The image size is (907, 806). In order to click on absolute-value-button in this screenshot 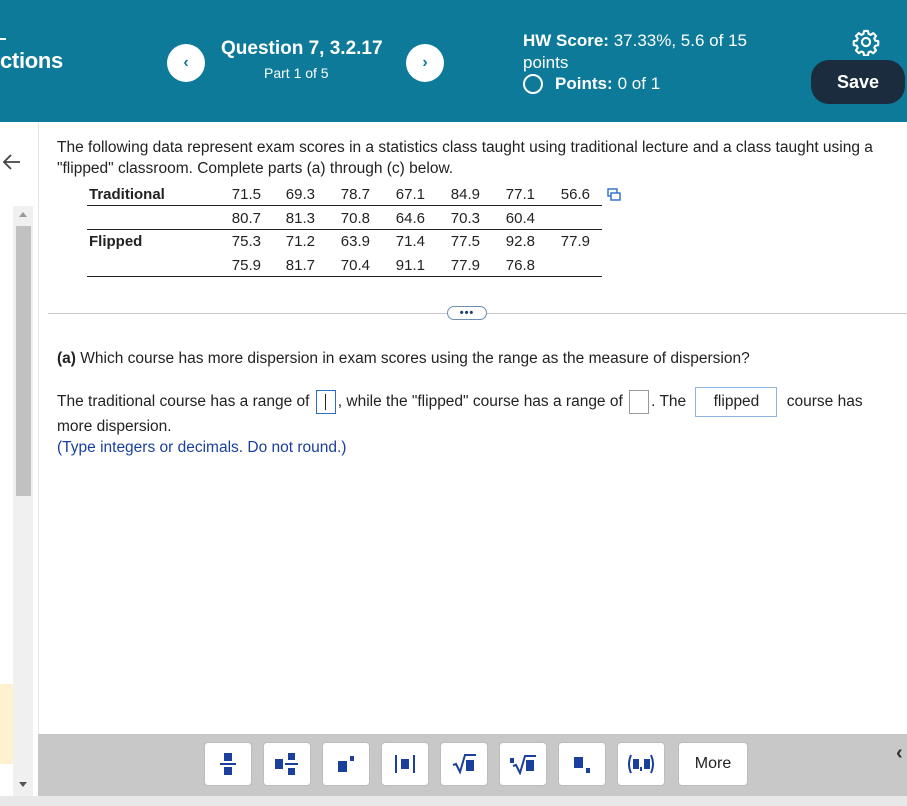, I will do `click(405, 764)`.